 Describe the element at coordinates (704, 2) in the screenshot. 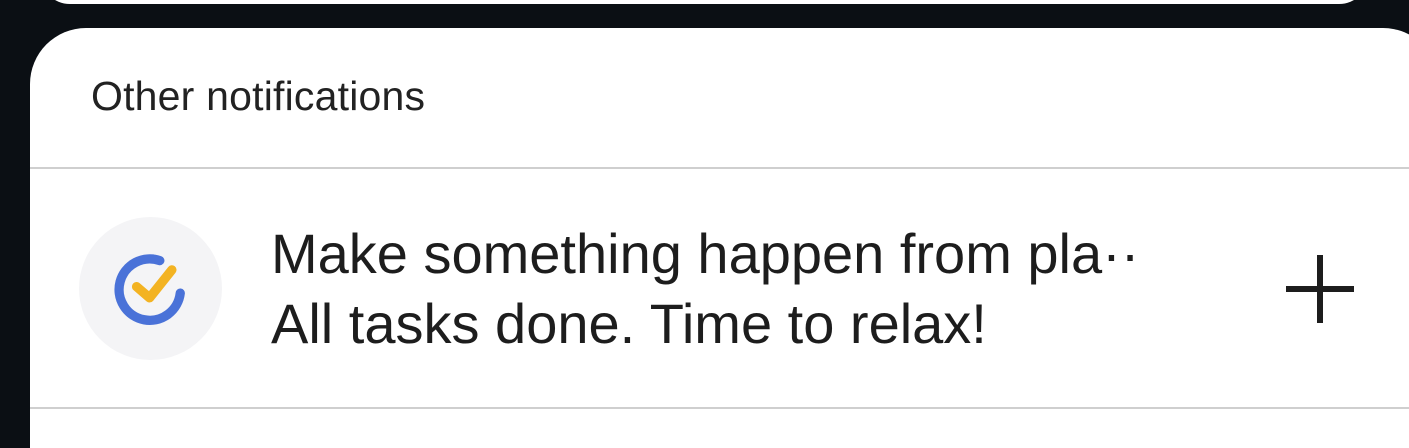

I see `previous-notification-card-edge` at that location.